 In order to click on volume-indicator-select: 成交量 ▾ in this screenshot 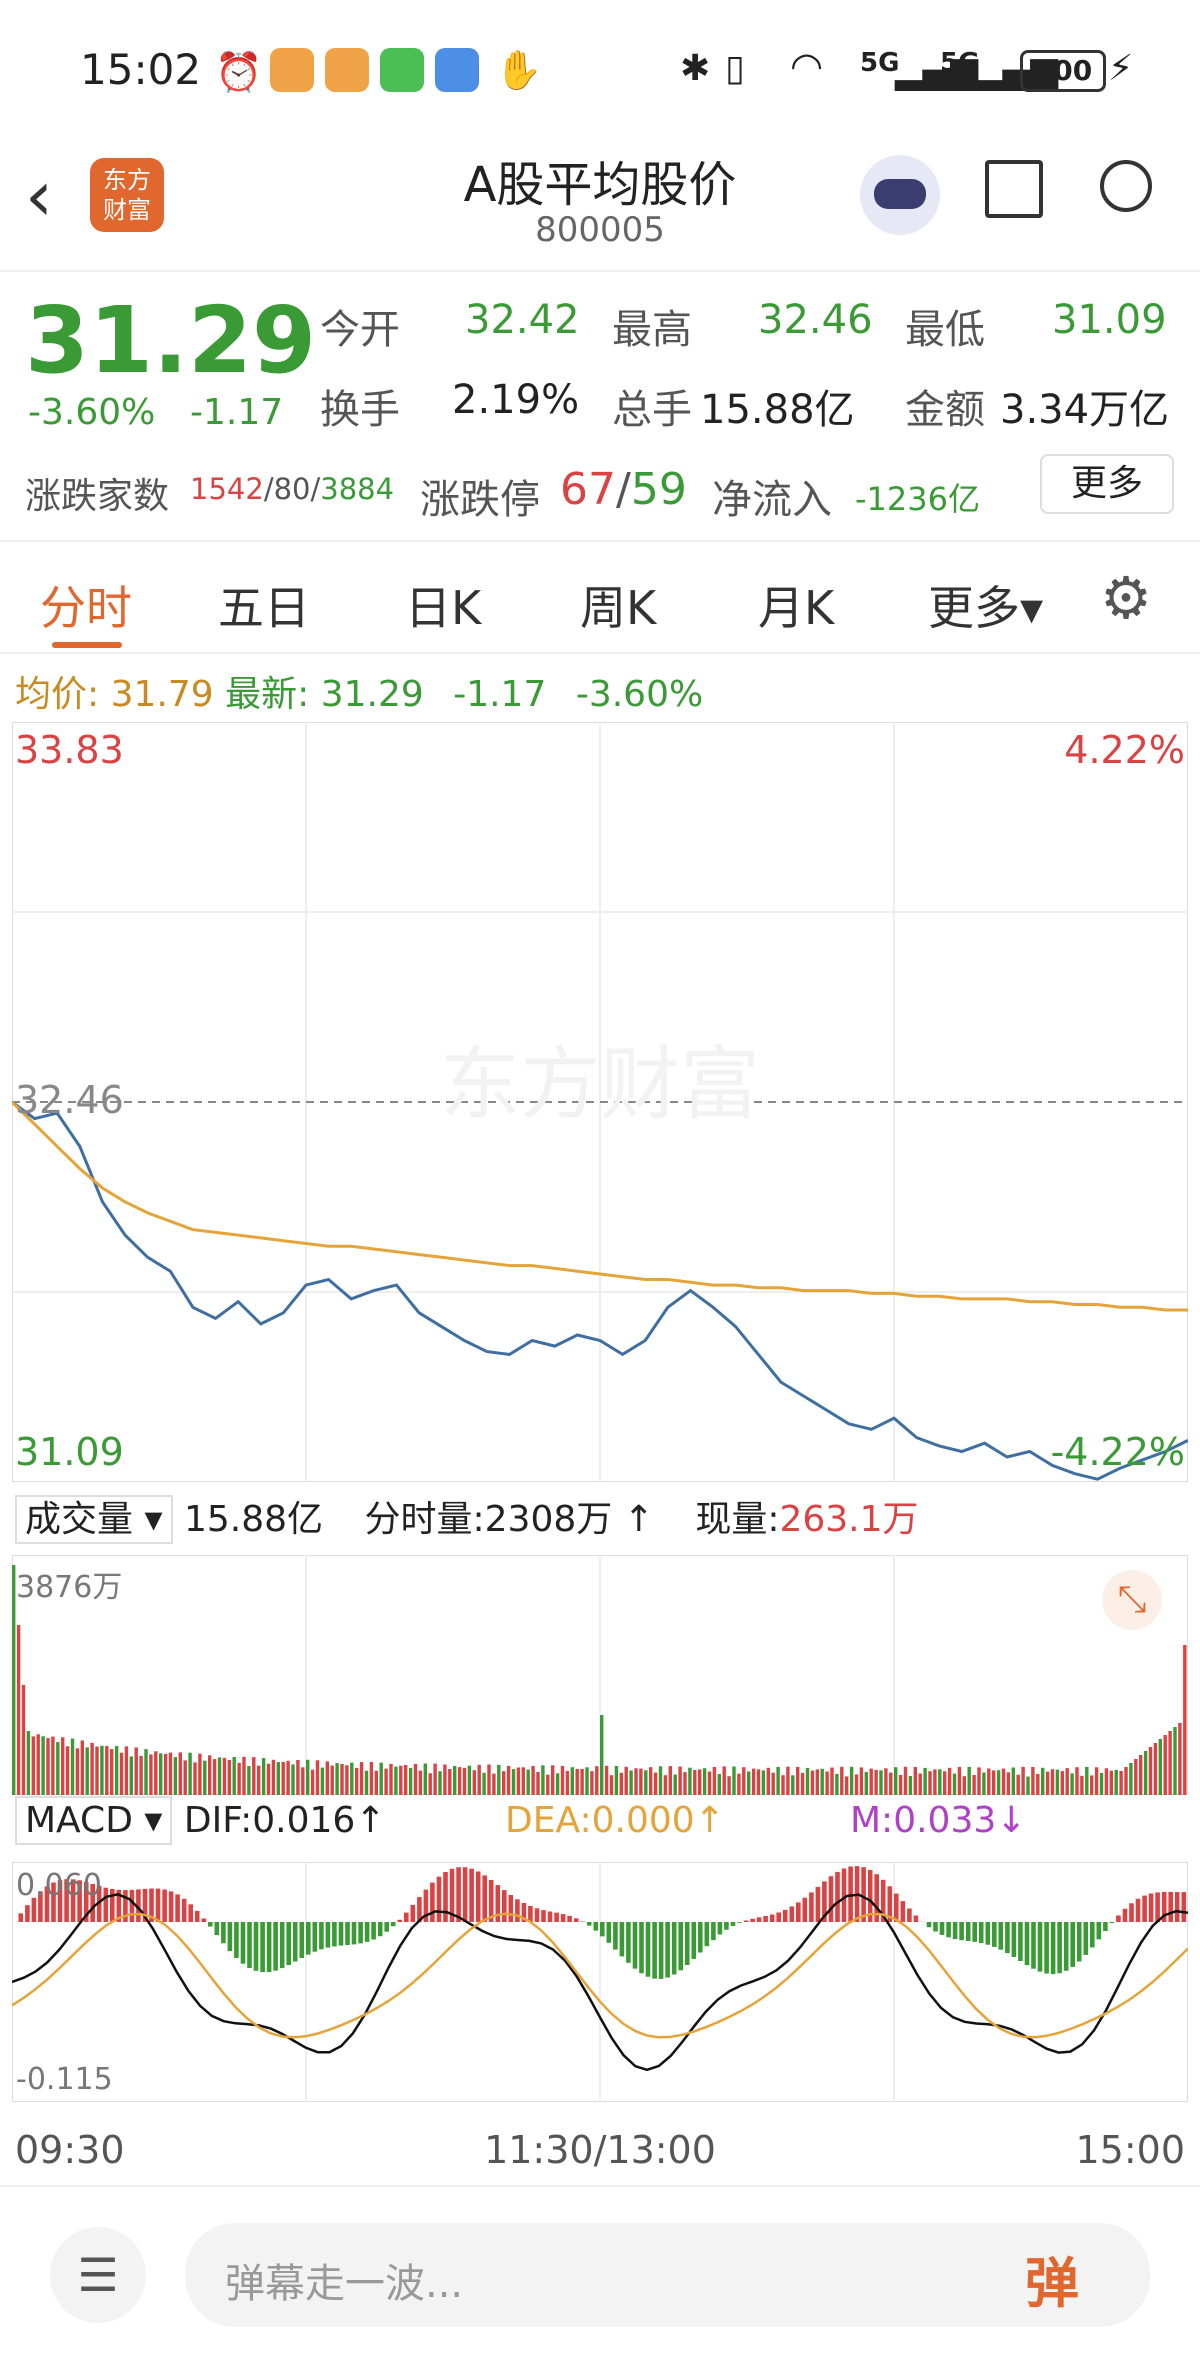, I will do `click(94, 1519)`.